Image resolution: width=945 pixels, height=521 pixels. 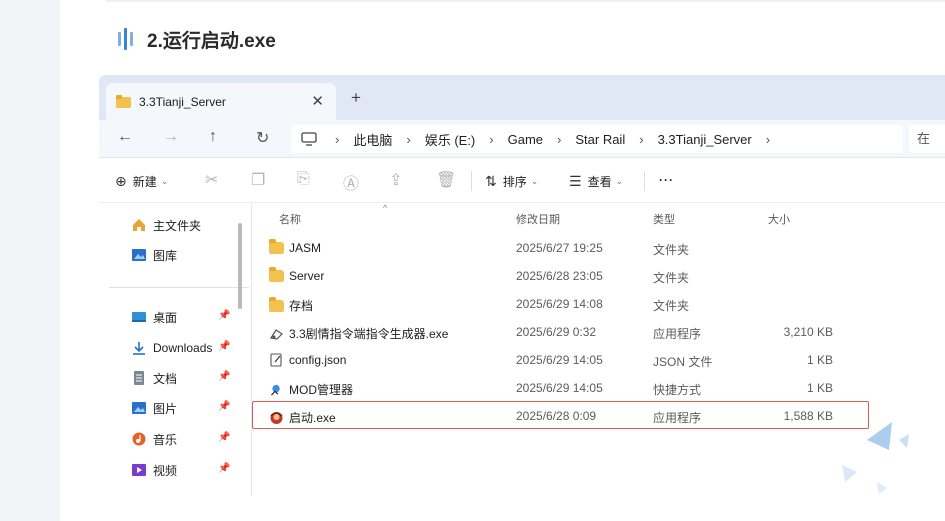 I want to click on sort-label: 排序, so click(x=514, y=182).